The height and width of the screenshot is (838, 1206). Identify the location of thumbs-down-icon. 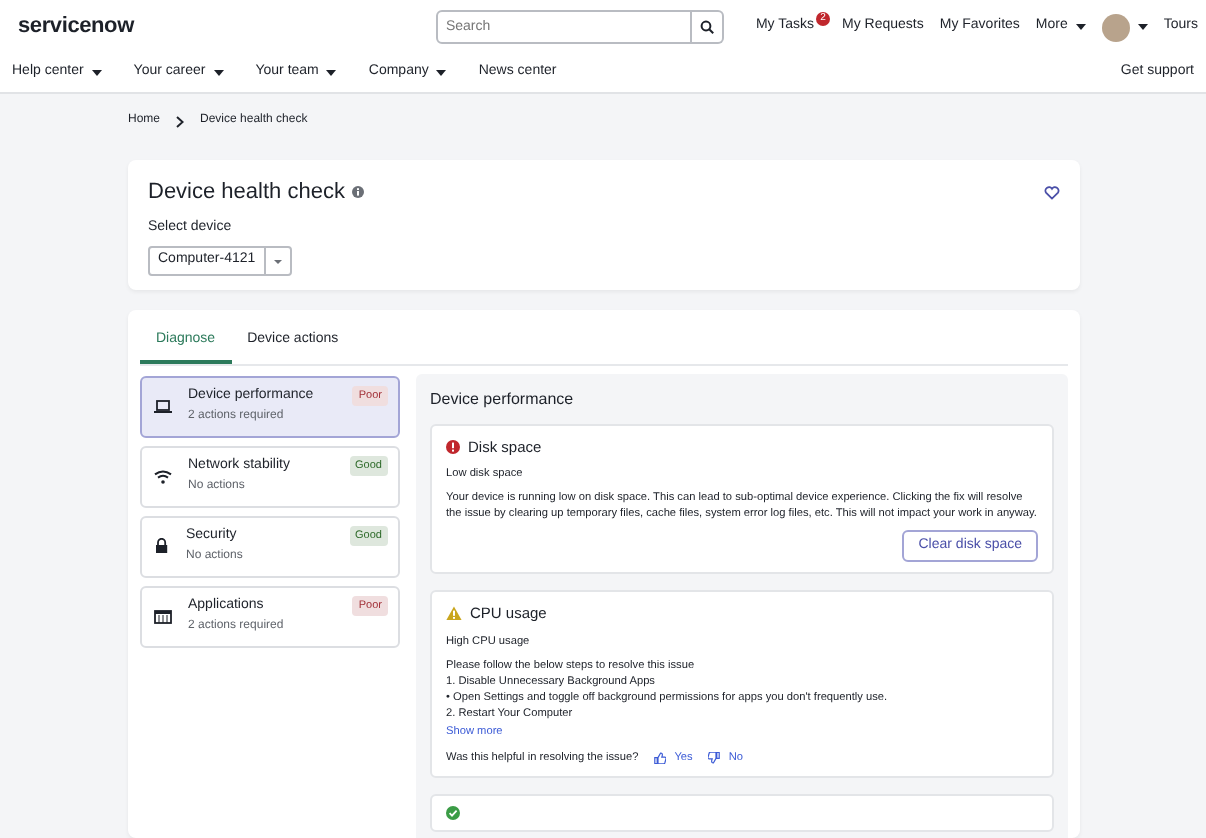
(714, 758).